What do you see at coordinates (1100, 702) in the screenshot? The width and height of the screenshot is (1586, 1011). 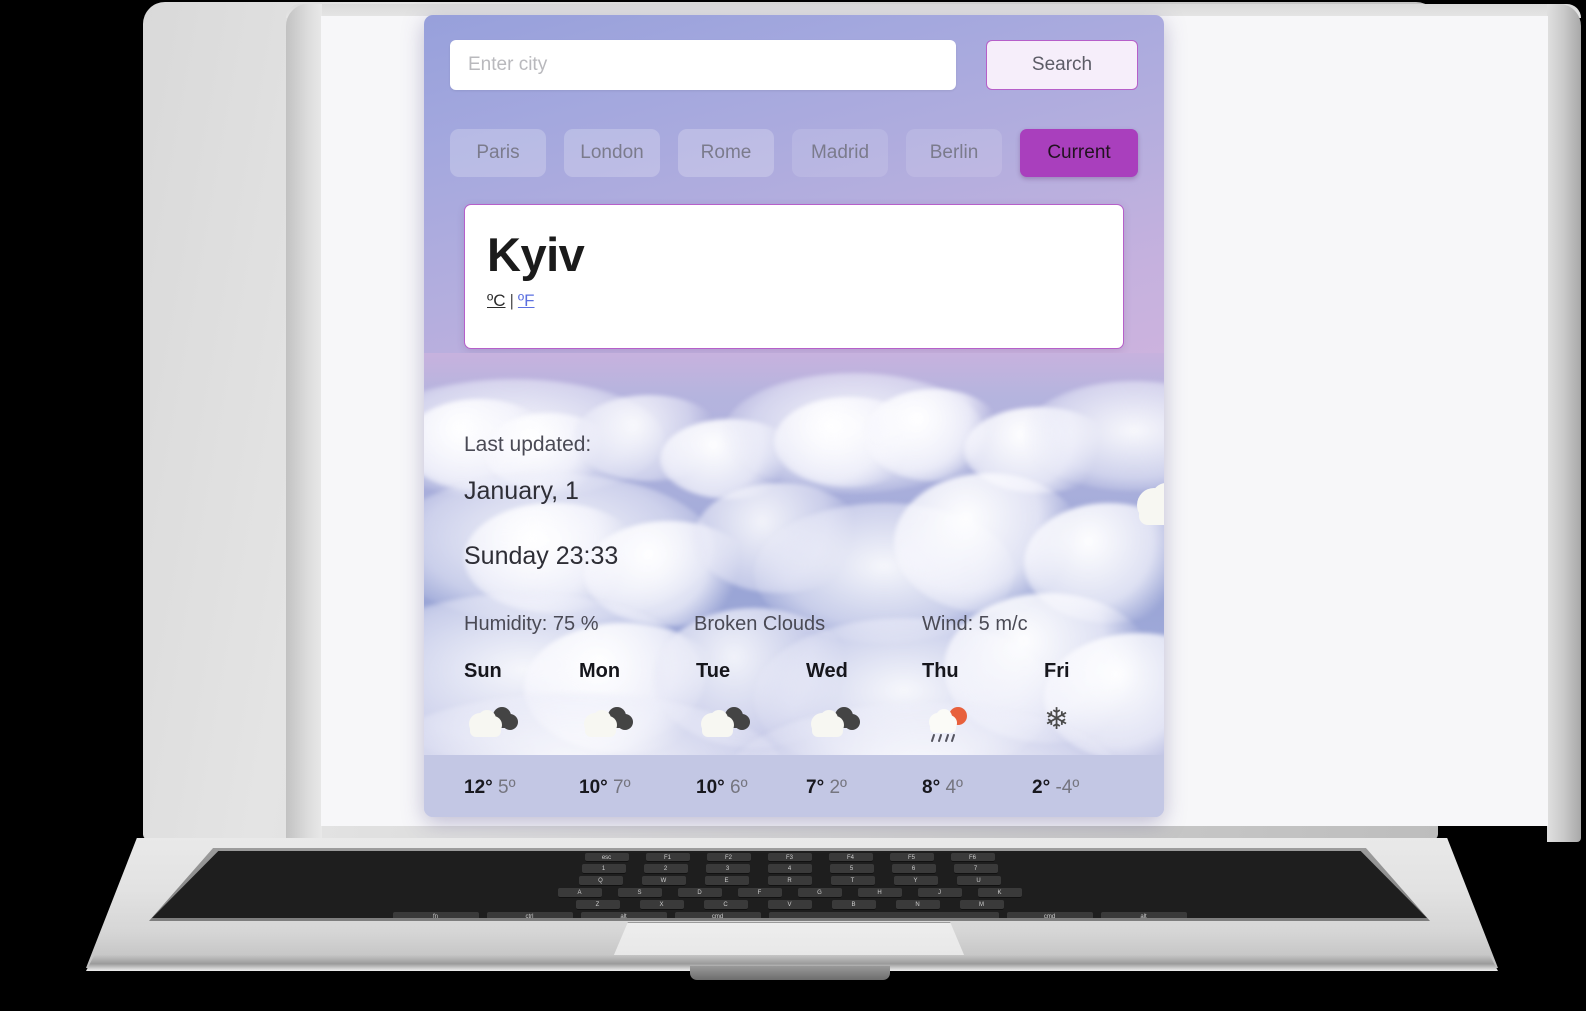 I see `forecast-day-fri: Fri ❄` at bounding box center [1100, 702].